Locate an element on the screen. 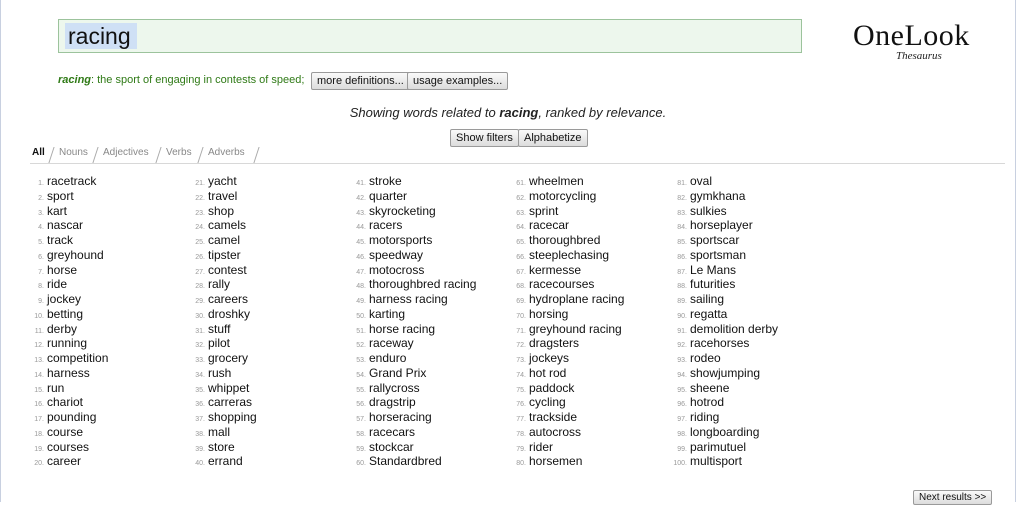 The height and width of the screenshot is (505, 1024). result-word-link: hydroplane racing is located at coordinates (576, 299).